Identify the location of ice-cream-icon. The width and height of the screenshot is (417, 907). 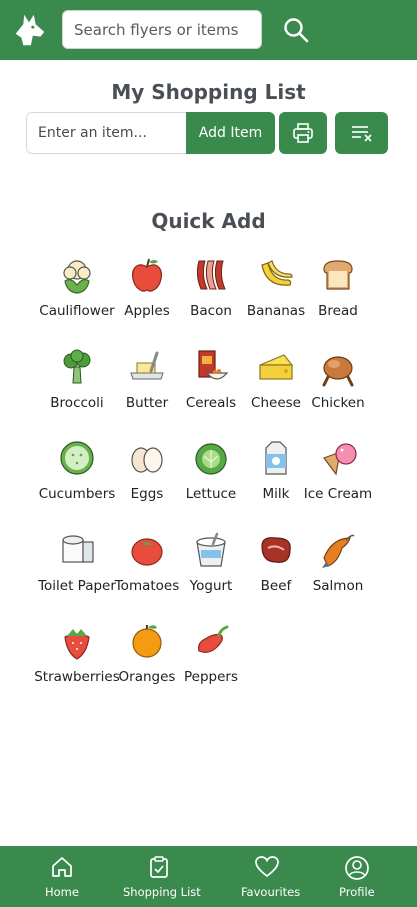
(340, 459).